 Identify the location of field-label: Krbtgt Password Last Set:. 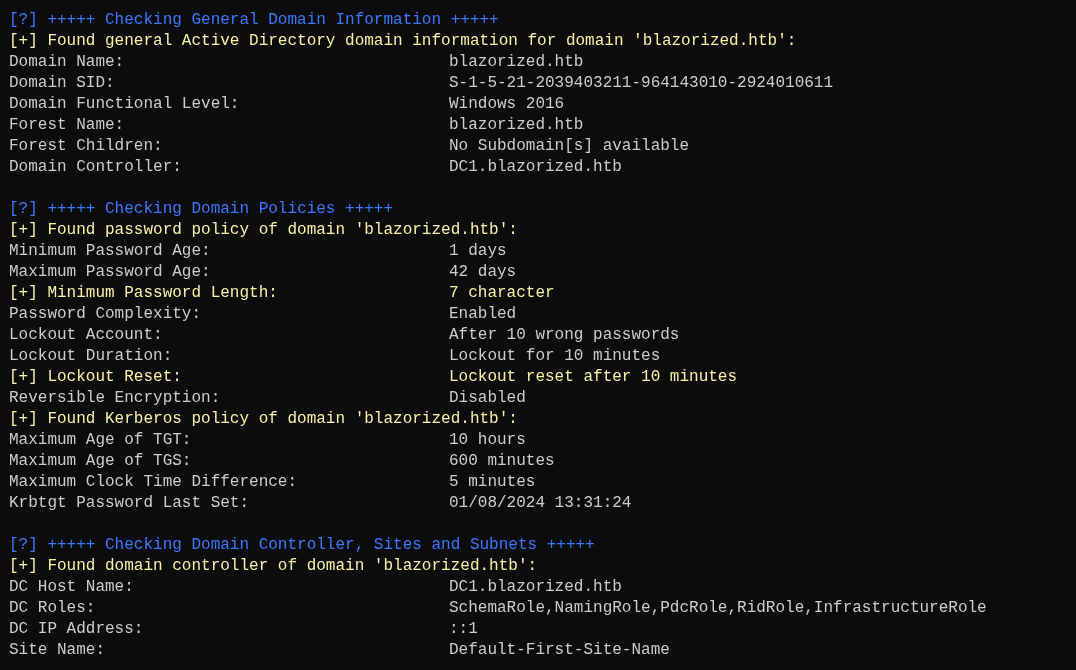
(130, 503).